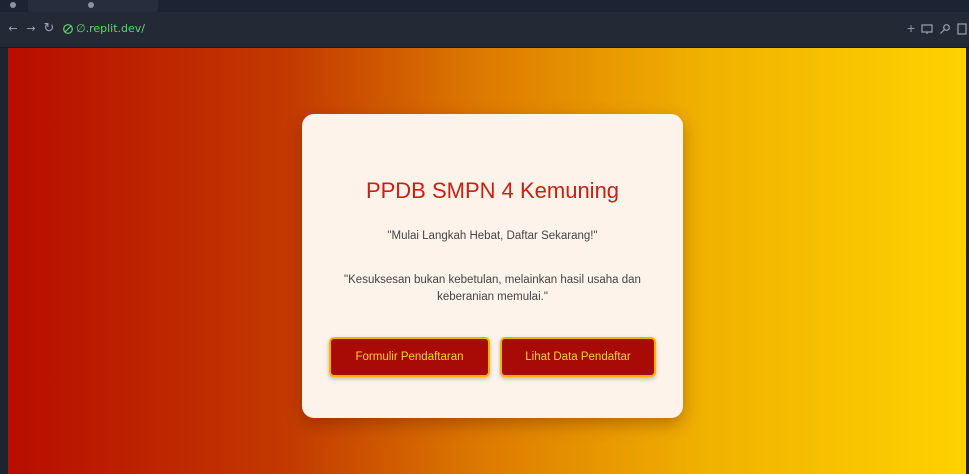 Image resolution: width=969 pixels, height=474 pixels. Describe the element at coordinates (110, 29) in the screenshot. I see `address-bar-url: ∅.replit.dev/` at that location.